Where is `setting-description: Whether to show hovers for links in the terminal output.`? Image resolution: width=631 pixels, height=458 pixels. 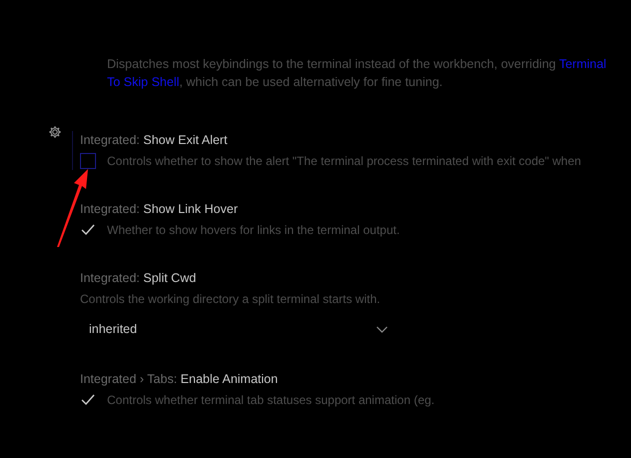
setting-description: Whether to show hovers for links in the terminal output. is located at coordinates (253, 230).